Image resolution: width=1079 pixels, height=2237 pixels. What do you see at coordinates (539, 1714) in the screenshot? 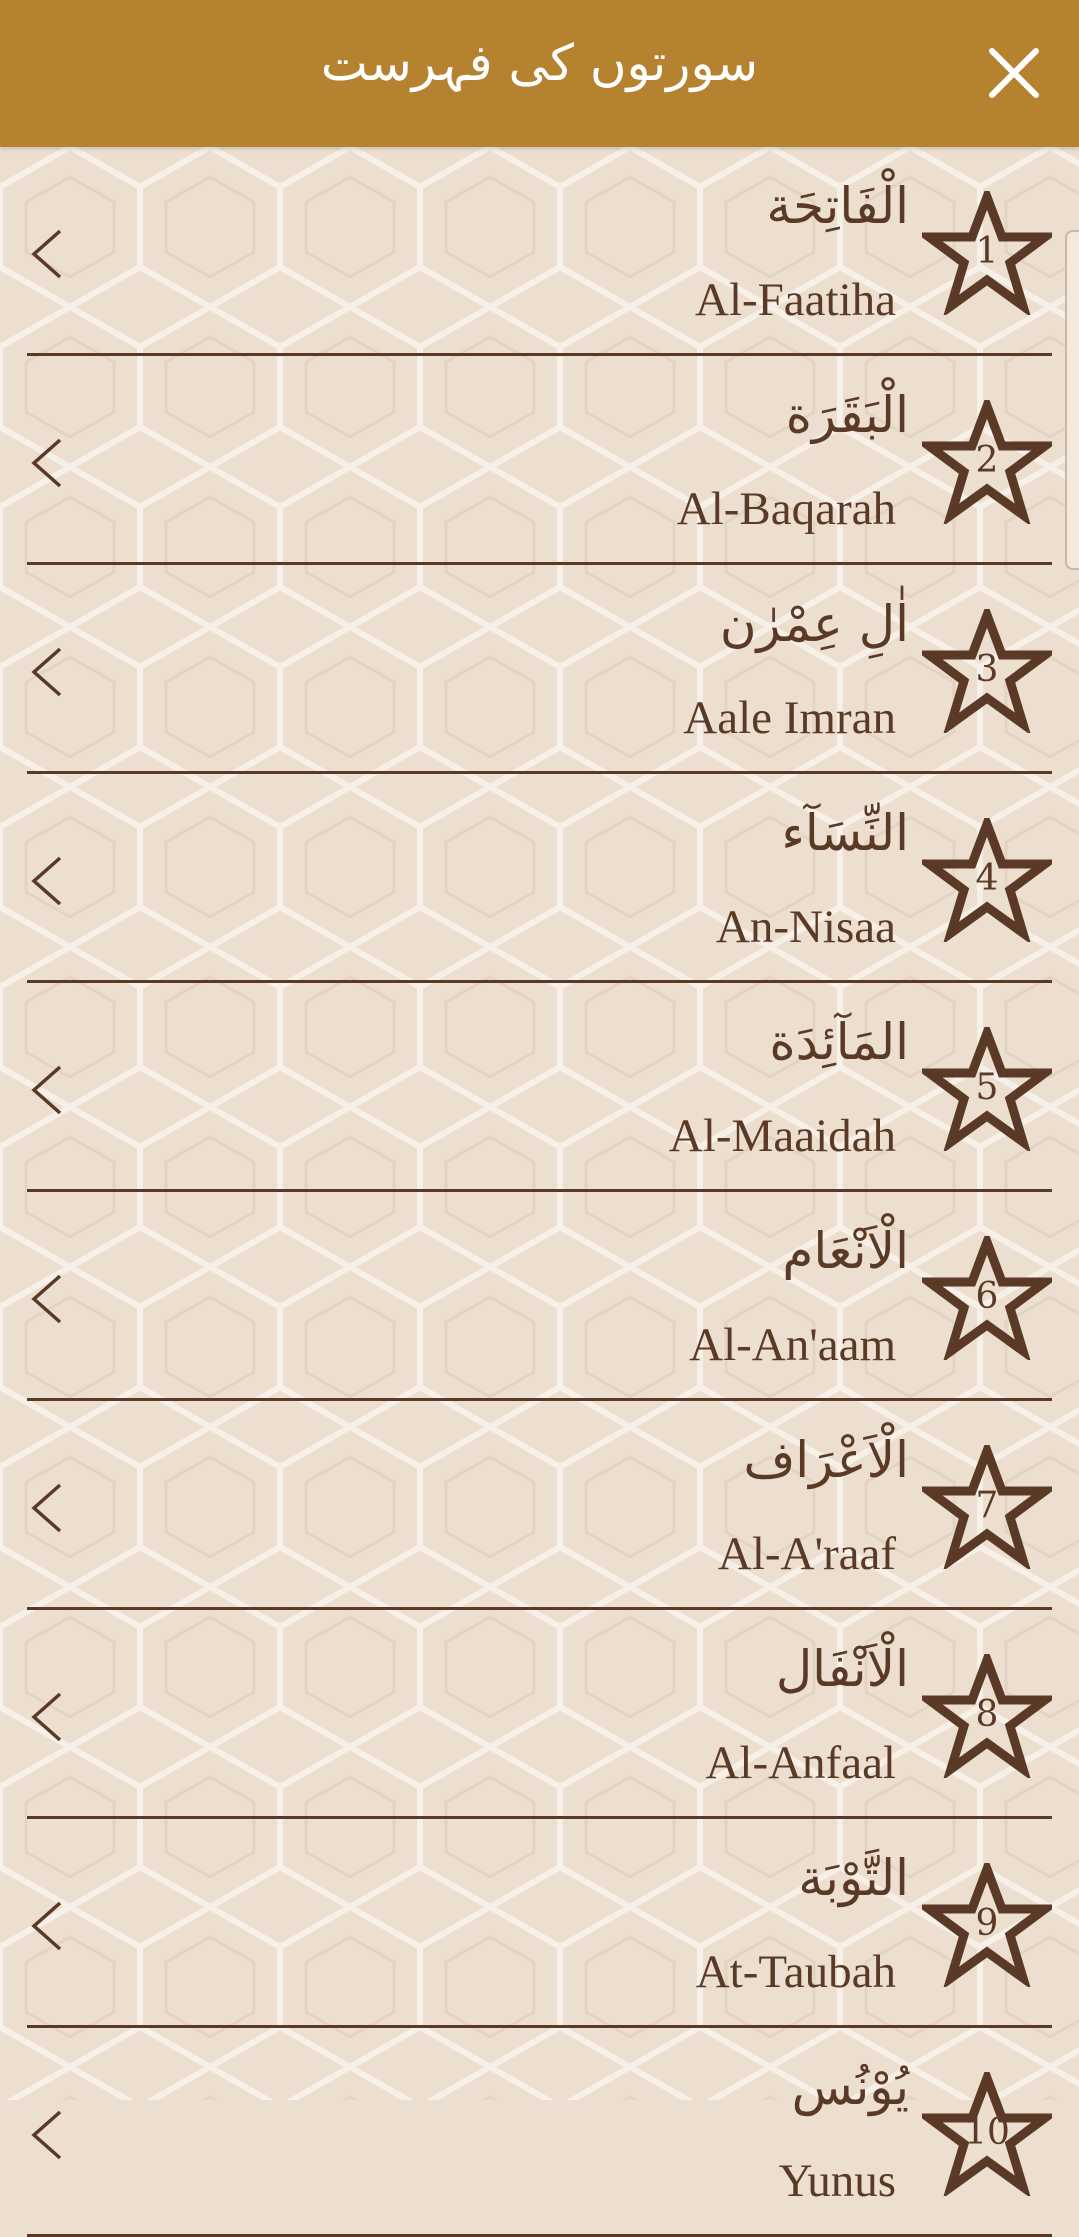
I see `surah-row: الْاَنْفَال Al-Anfaal 8` at bounding box center [539, 1714].